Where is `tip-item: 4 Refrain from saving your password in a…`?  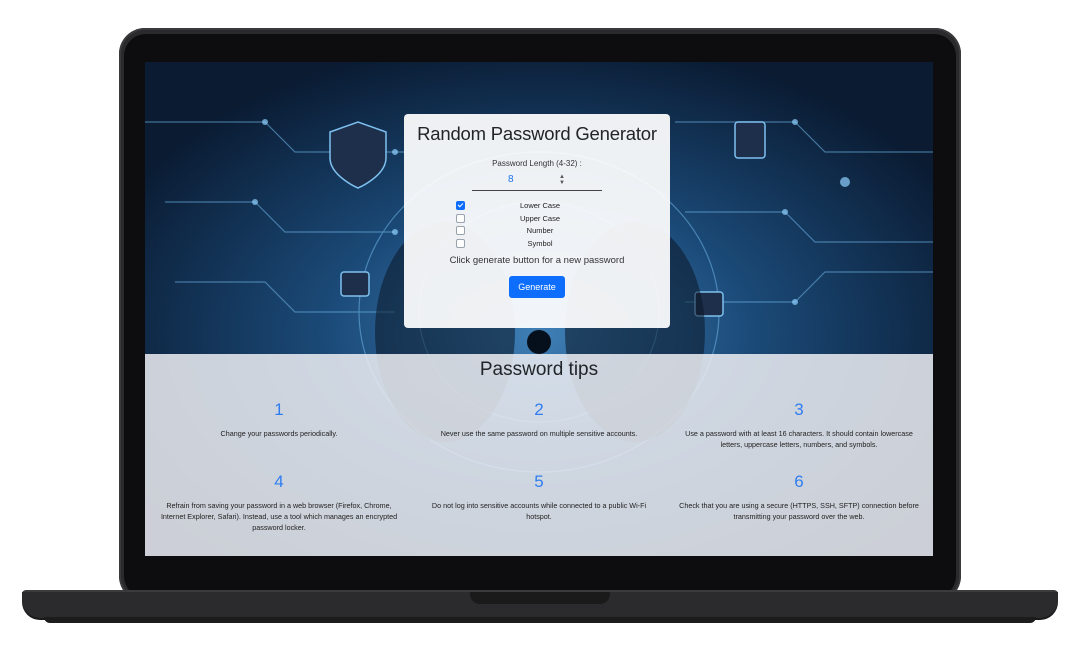
tip-item: 4 Refrain from saving your password in a… is located at coordinates (279, 502).